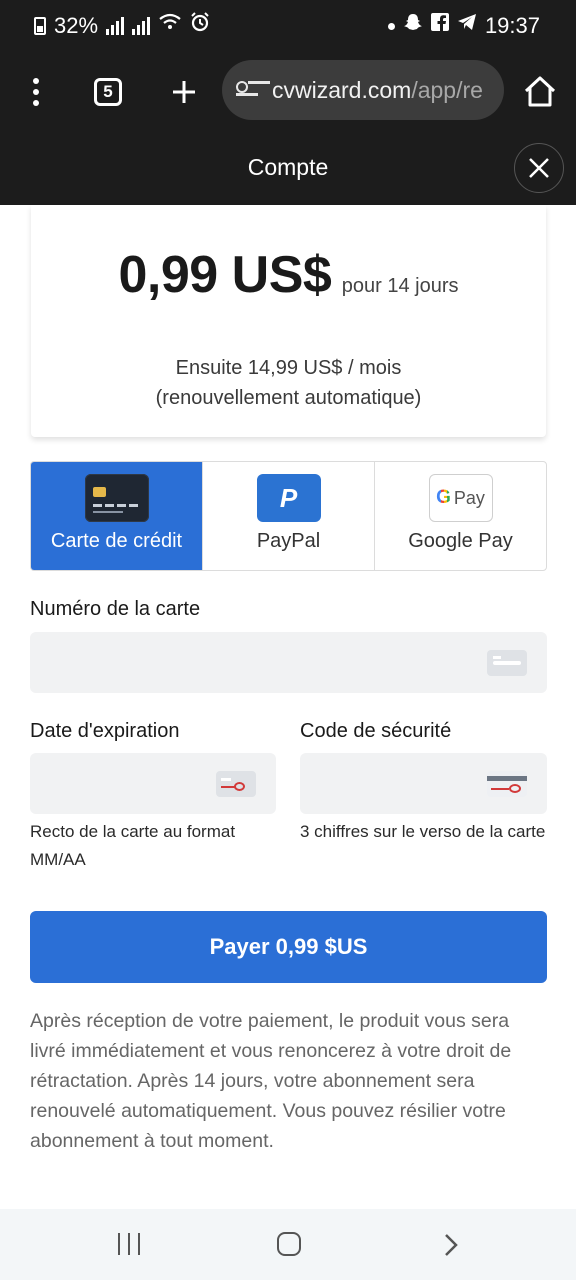 This screenshot has width=576, height=1280. I want to click on pay-button: Payer 0,99 $US, so click(288, 947).